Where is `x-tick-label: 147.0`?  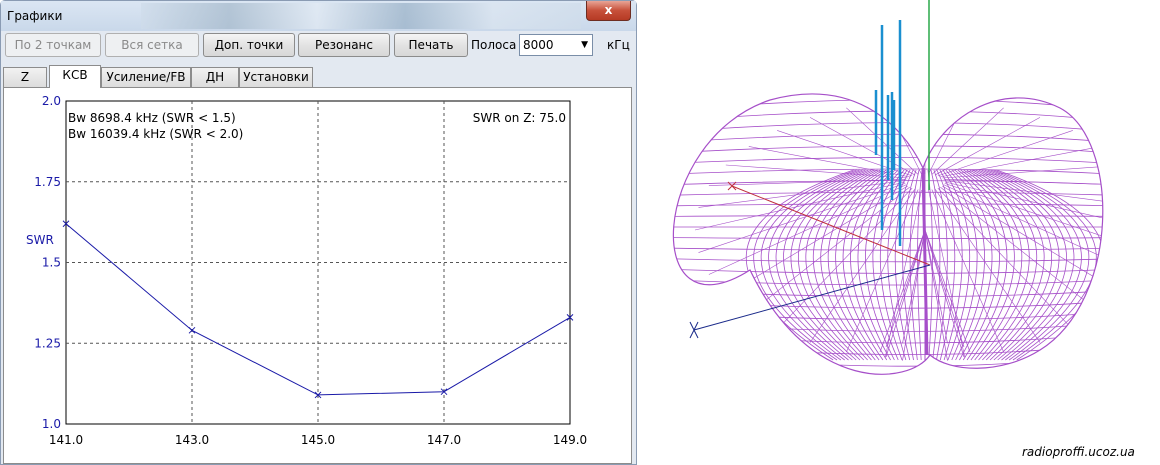 x-tick-label: 147.0 is located at coordinates (444, 440).